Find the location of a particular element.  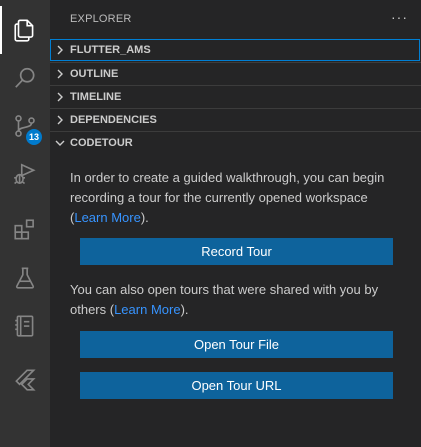

testing-button is located at coordinates (25, 278).